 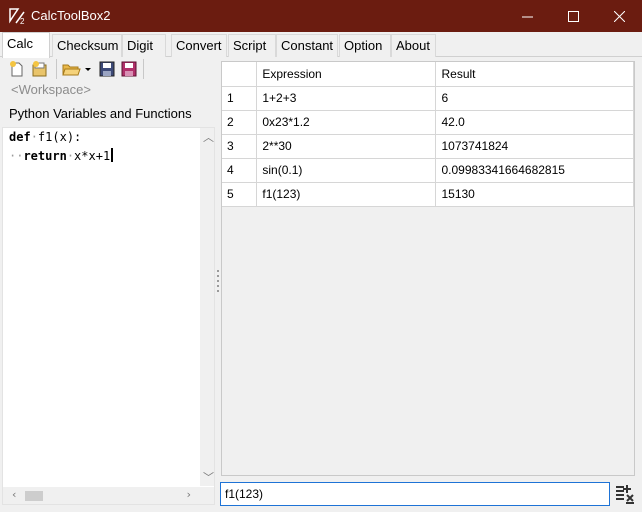 What do you see at coordinates (534, 98) in the screenshot?
I see `result-cell: 6` at bounding box center [534, 98].